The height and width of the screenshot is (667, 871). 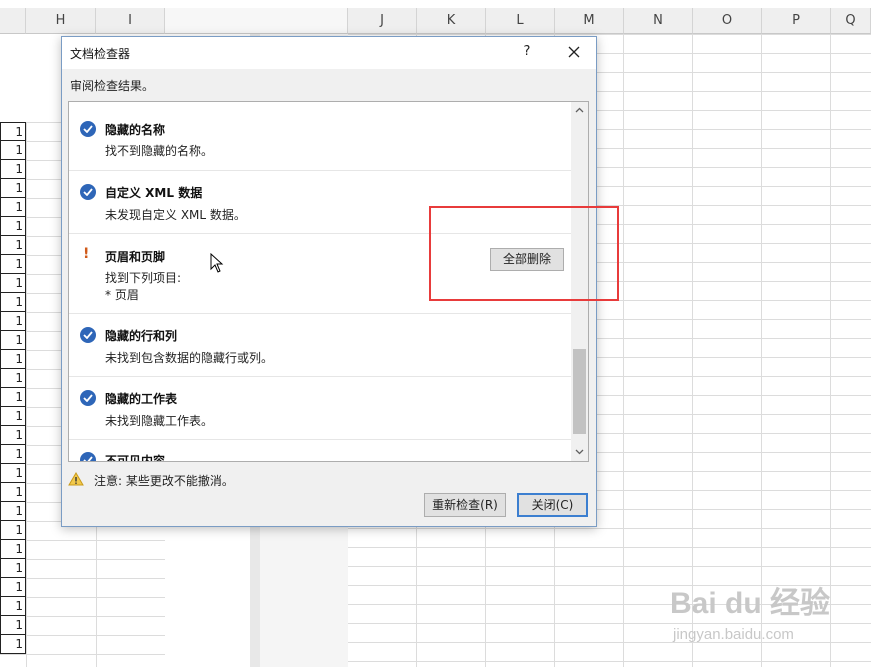 What do you see at coordinates (130, 21) in the screenshot?
I see `column-header-i: I` at bounding box center [130, 21].